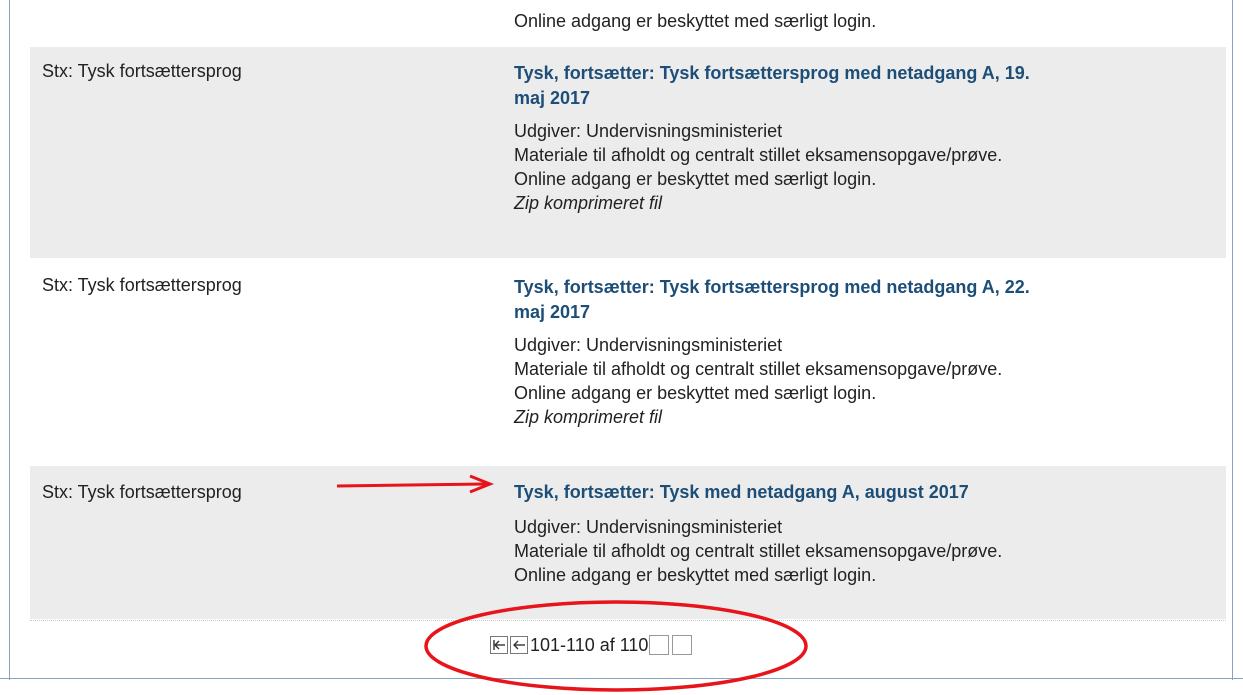  Describe the element at coordinates (9, 340) in the screenshot. I see `panel-border-left` at that location.